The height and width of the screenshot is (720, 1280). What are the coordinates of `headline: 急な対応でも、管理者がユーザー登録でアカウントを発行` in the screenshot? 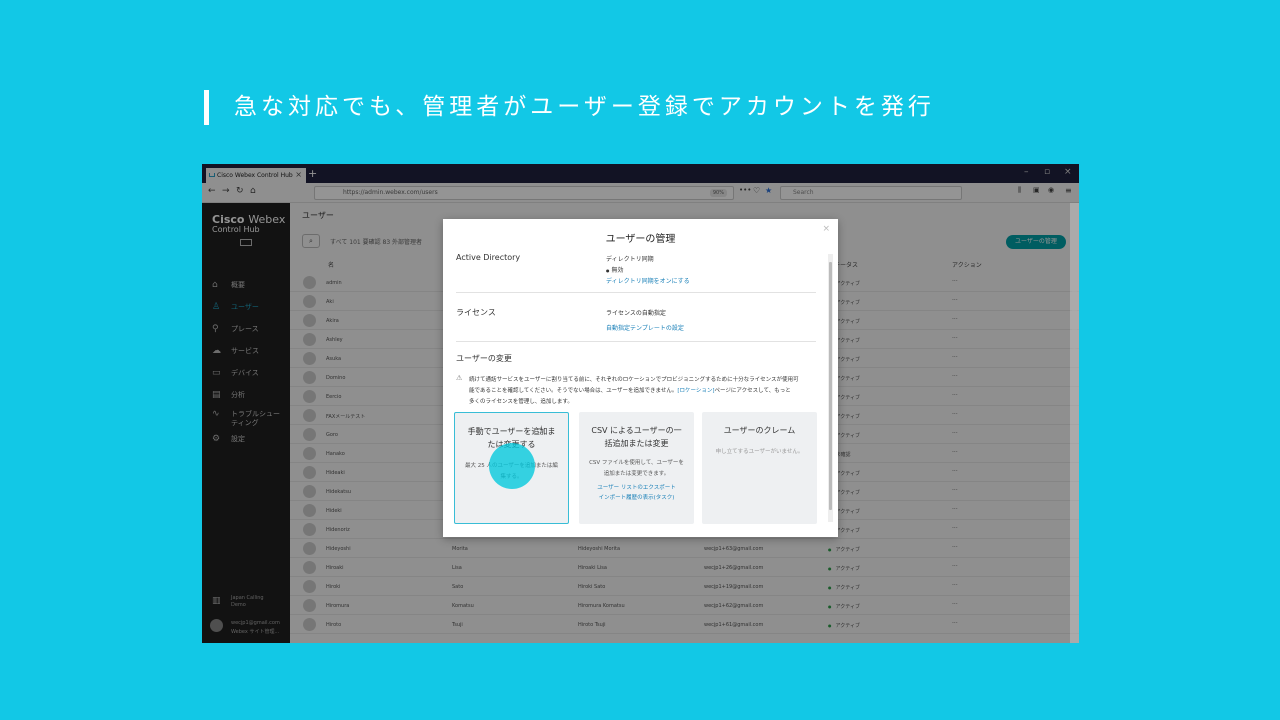 It's located at (584, 107).